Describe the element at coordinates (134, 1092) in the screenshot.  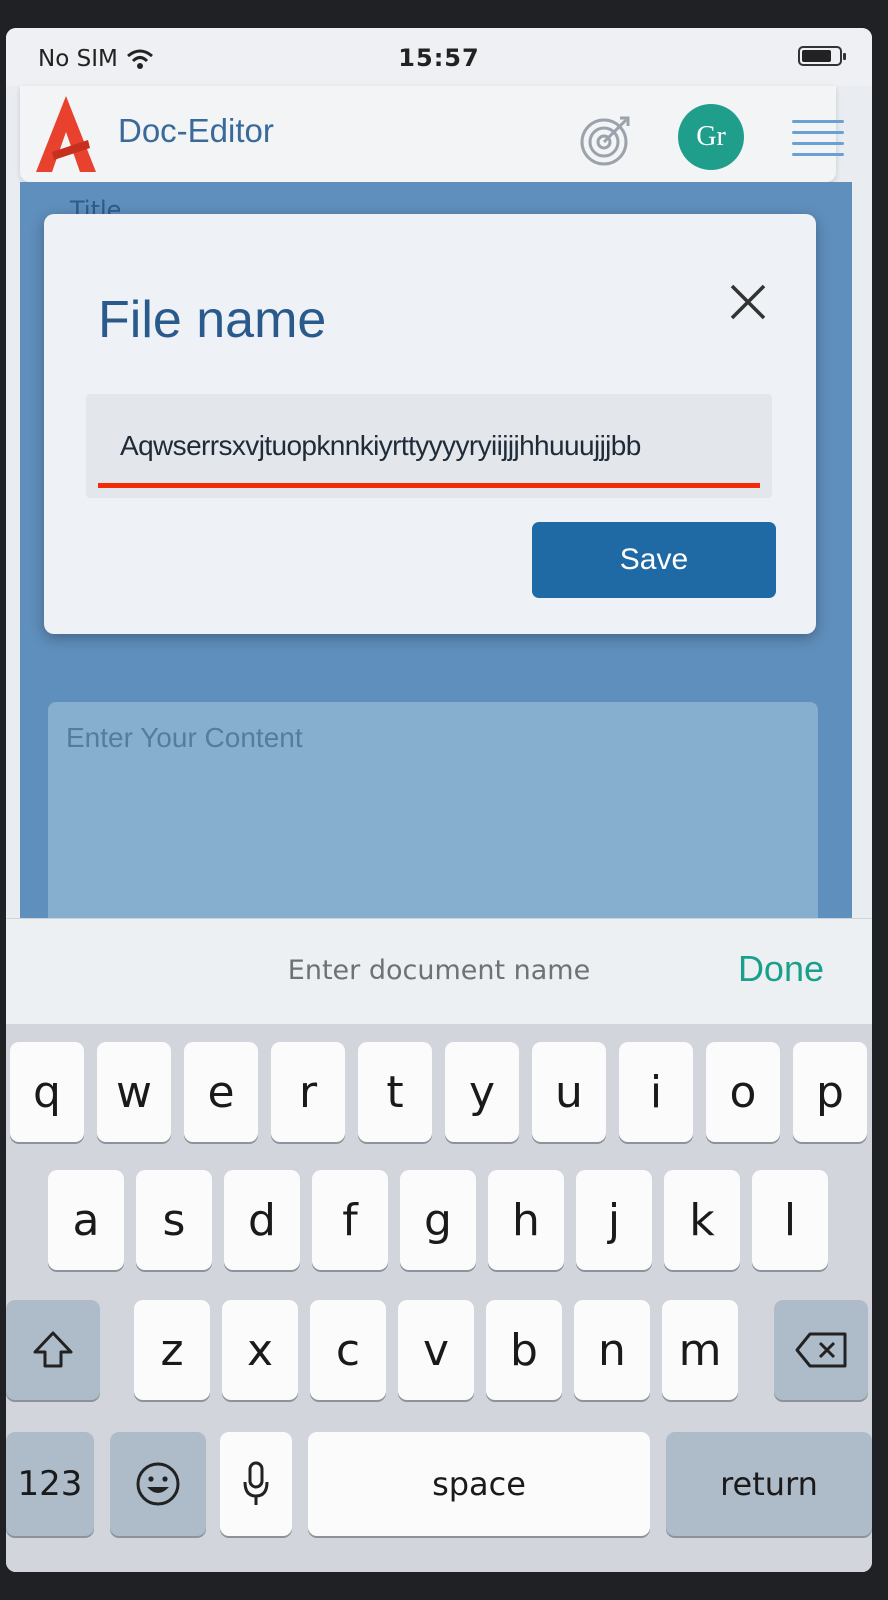
I see `key-w: w` at that location.